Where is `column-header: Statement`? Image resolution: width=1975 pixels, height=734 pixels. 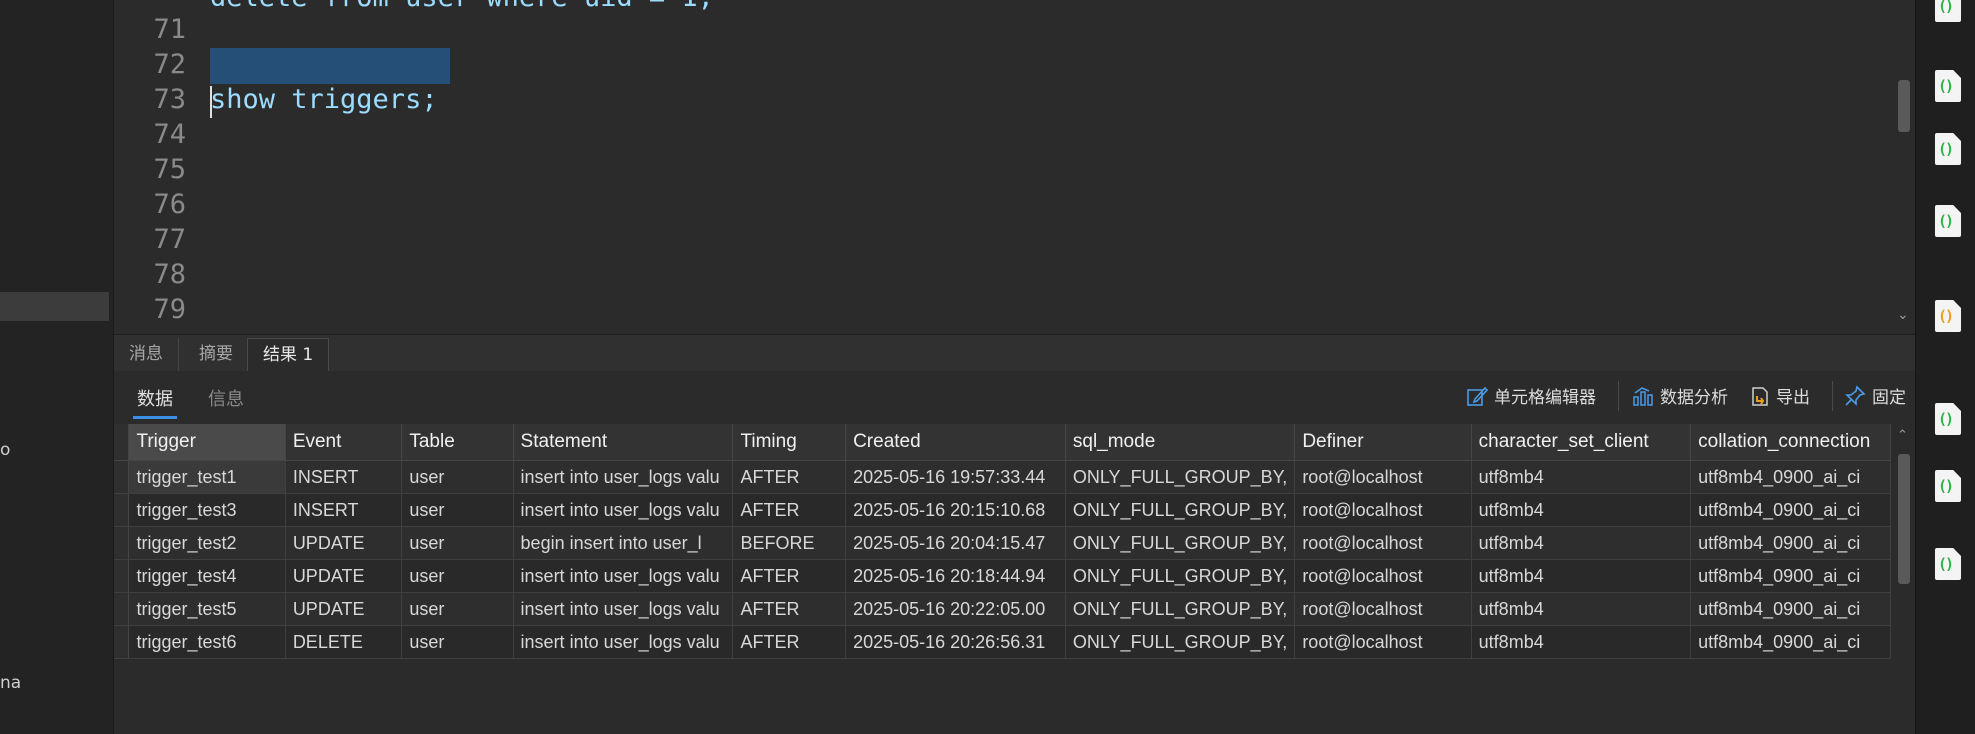
column-header: Statement is located at coordinates (623, 442).